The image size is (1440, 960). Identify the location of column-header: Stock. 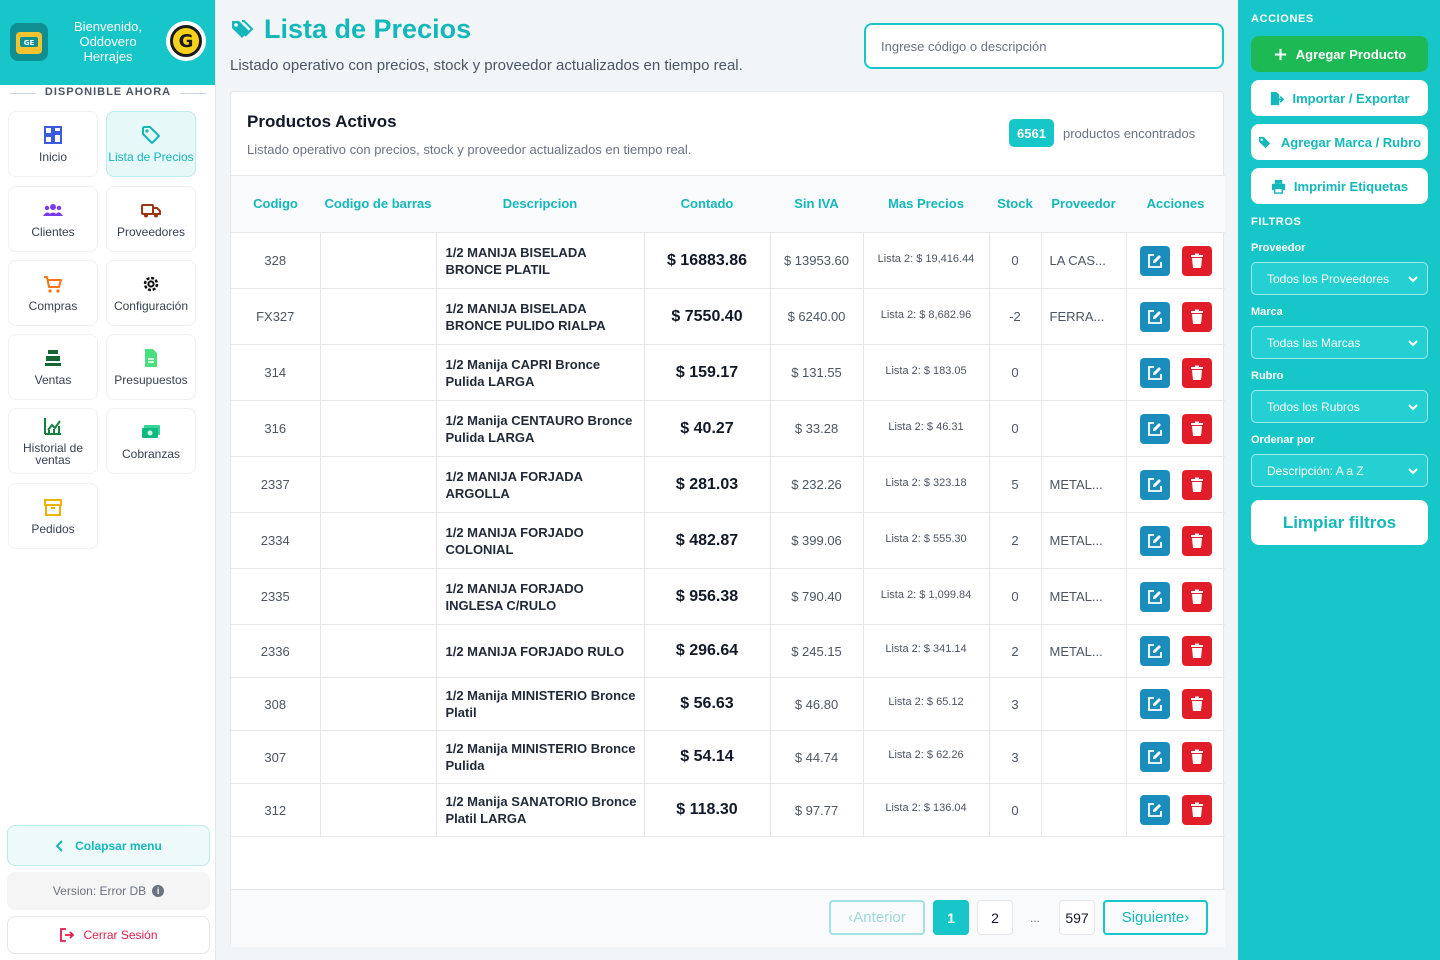
(1015, 204).